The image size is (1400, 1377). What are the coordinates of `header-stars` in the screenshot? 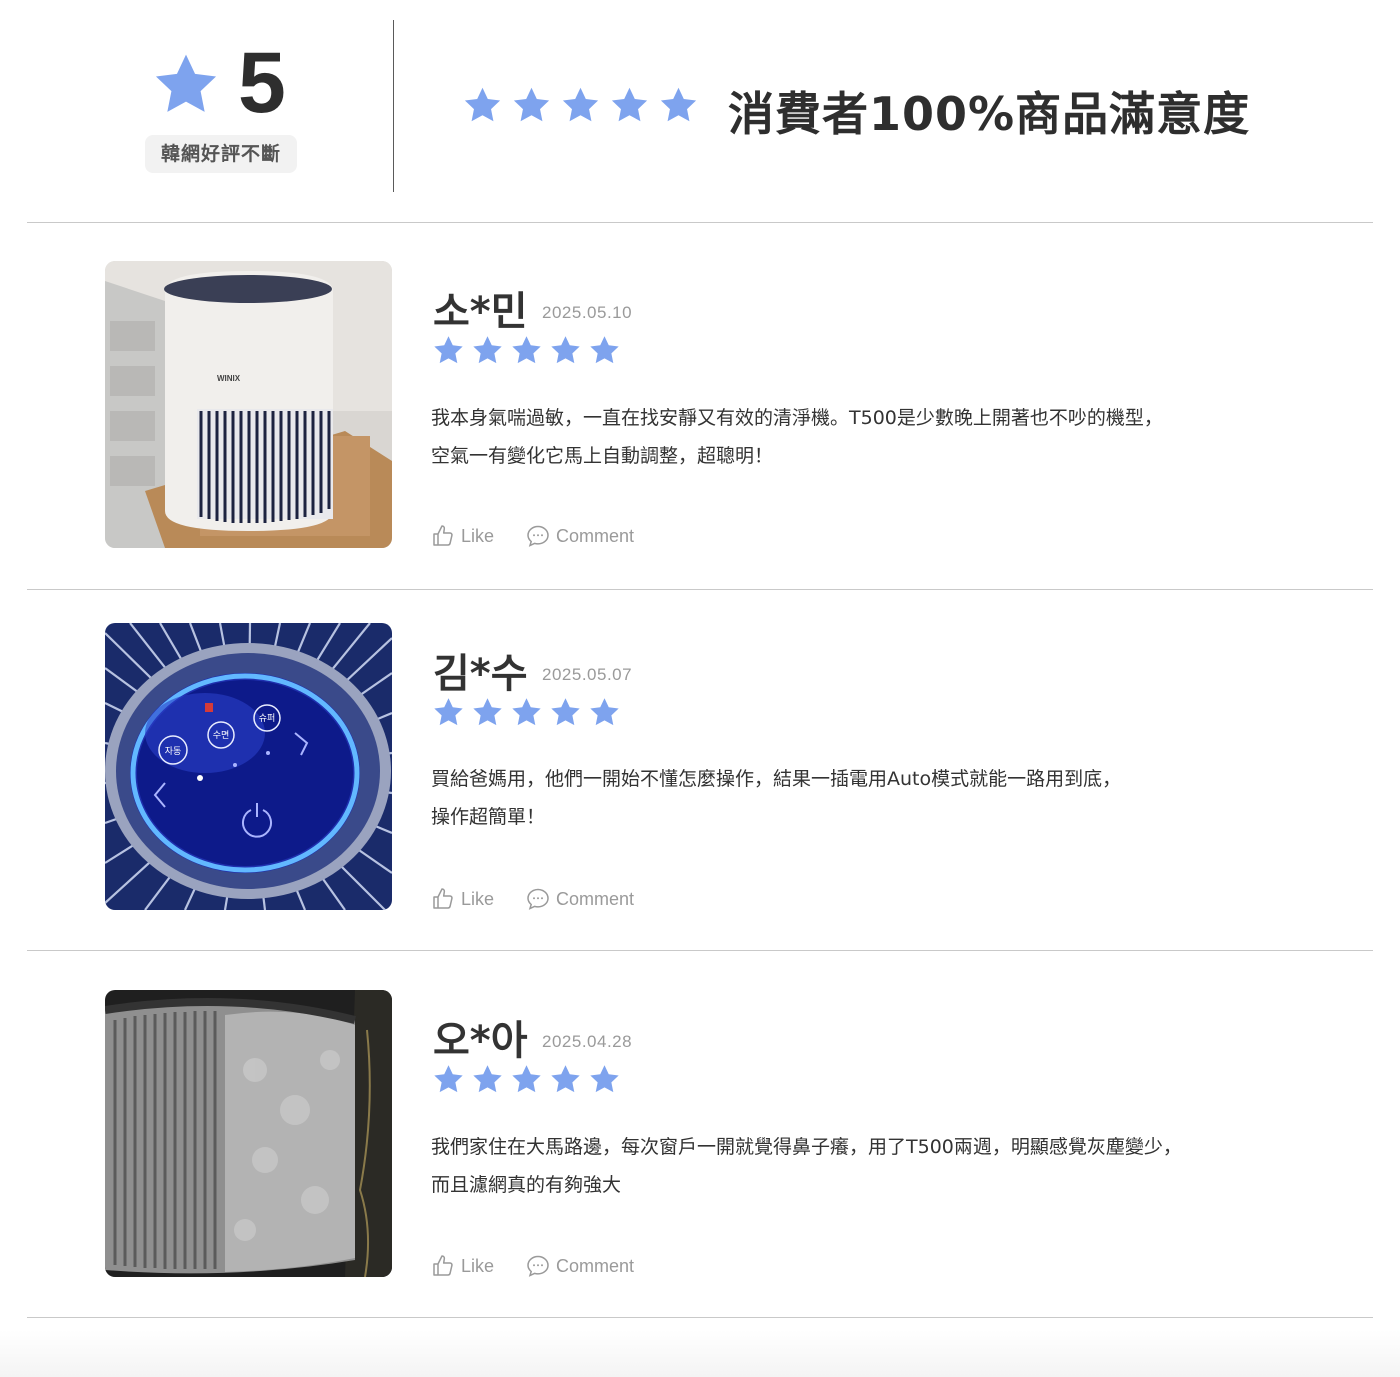 It's located at (580, 105).